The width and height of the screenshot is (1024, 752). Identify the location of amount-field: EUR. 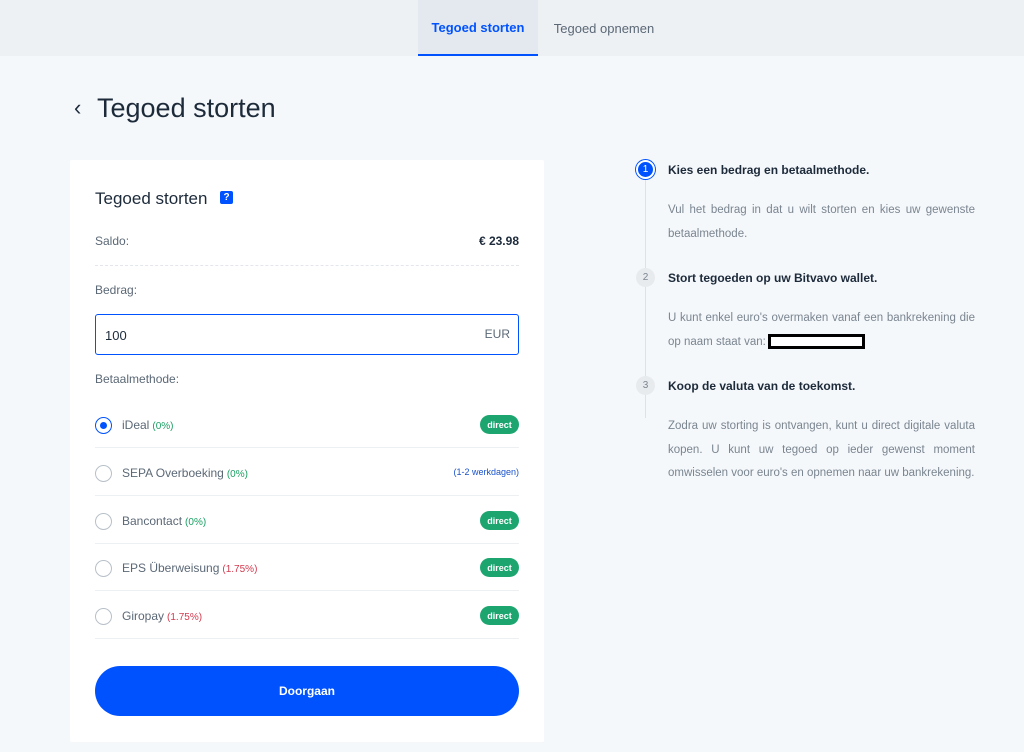
(307, 334).